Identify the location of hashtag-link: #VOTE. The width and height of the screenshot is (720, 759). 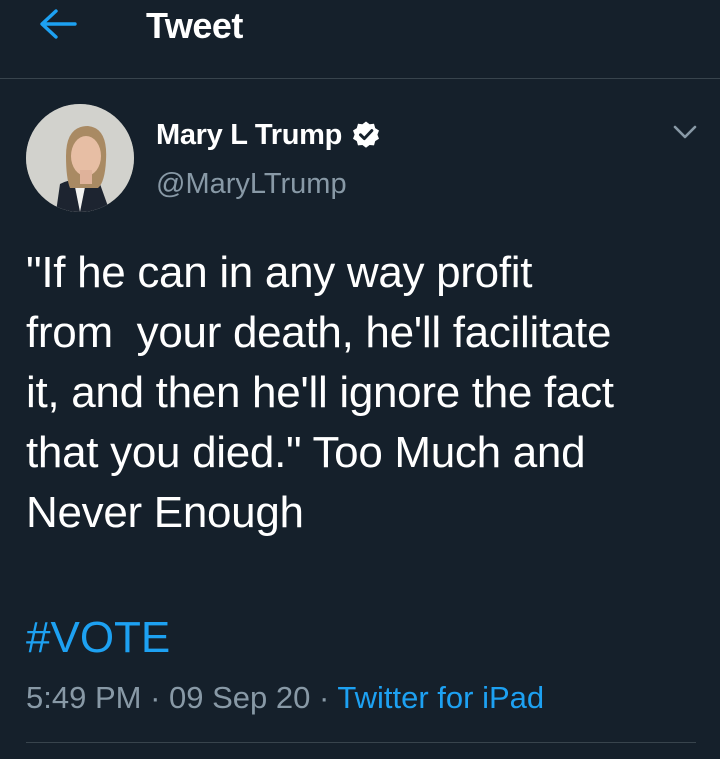
(98, 638).